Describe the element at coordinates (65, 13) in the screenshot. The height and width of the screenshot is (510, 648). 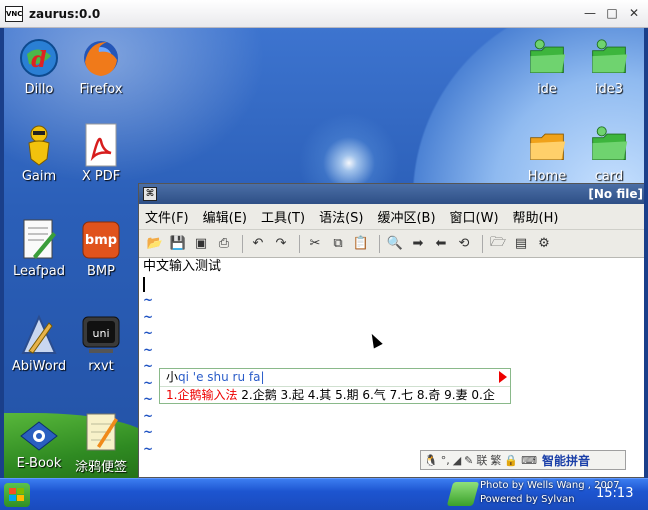
I see `window-title: zaurus:0.0` at that location.